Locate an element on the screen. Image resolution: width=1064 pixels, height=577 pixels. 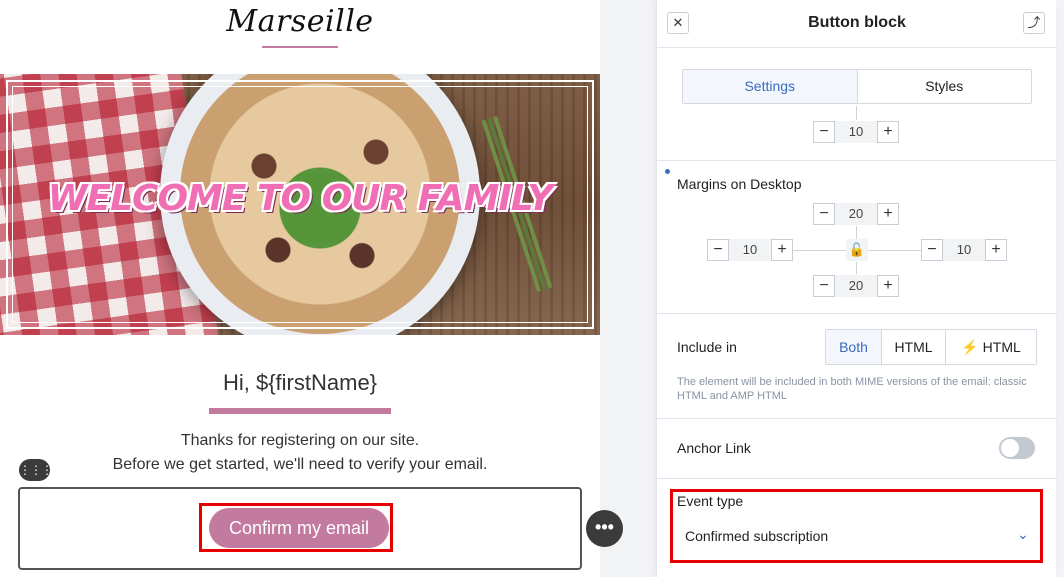
confirm-email-button: Confirm my email is located at coordinates (299, 528).